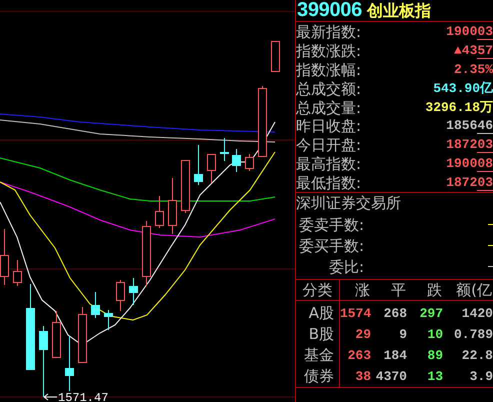  I want to click on category-cell: A股, so click(318, 312).